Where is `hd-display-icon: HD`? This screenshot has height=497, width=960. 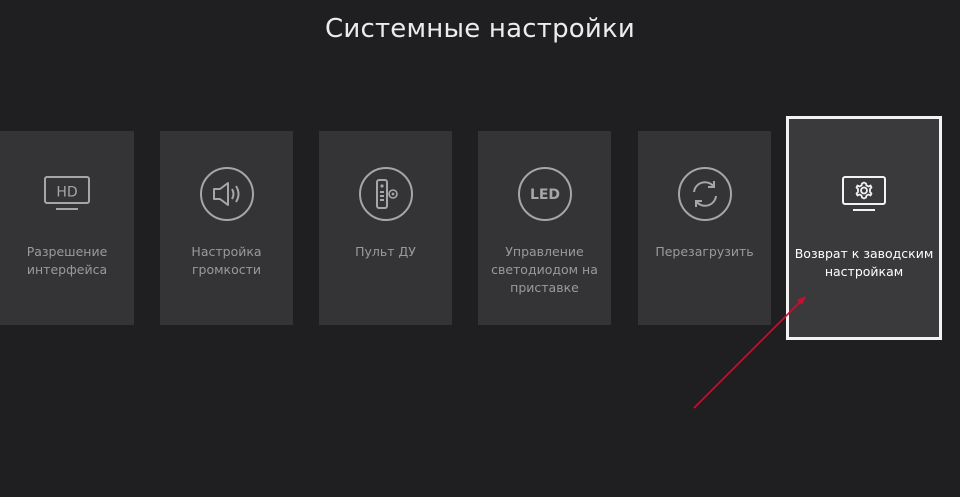 hd-display-icon: HD is located at coordinates (67, 194).